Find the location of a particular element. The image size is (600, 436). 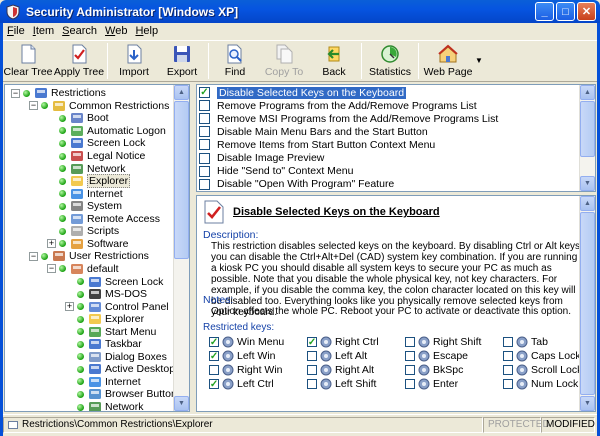

tree-item: + Control Panel is located at coordinates (117, 306).